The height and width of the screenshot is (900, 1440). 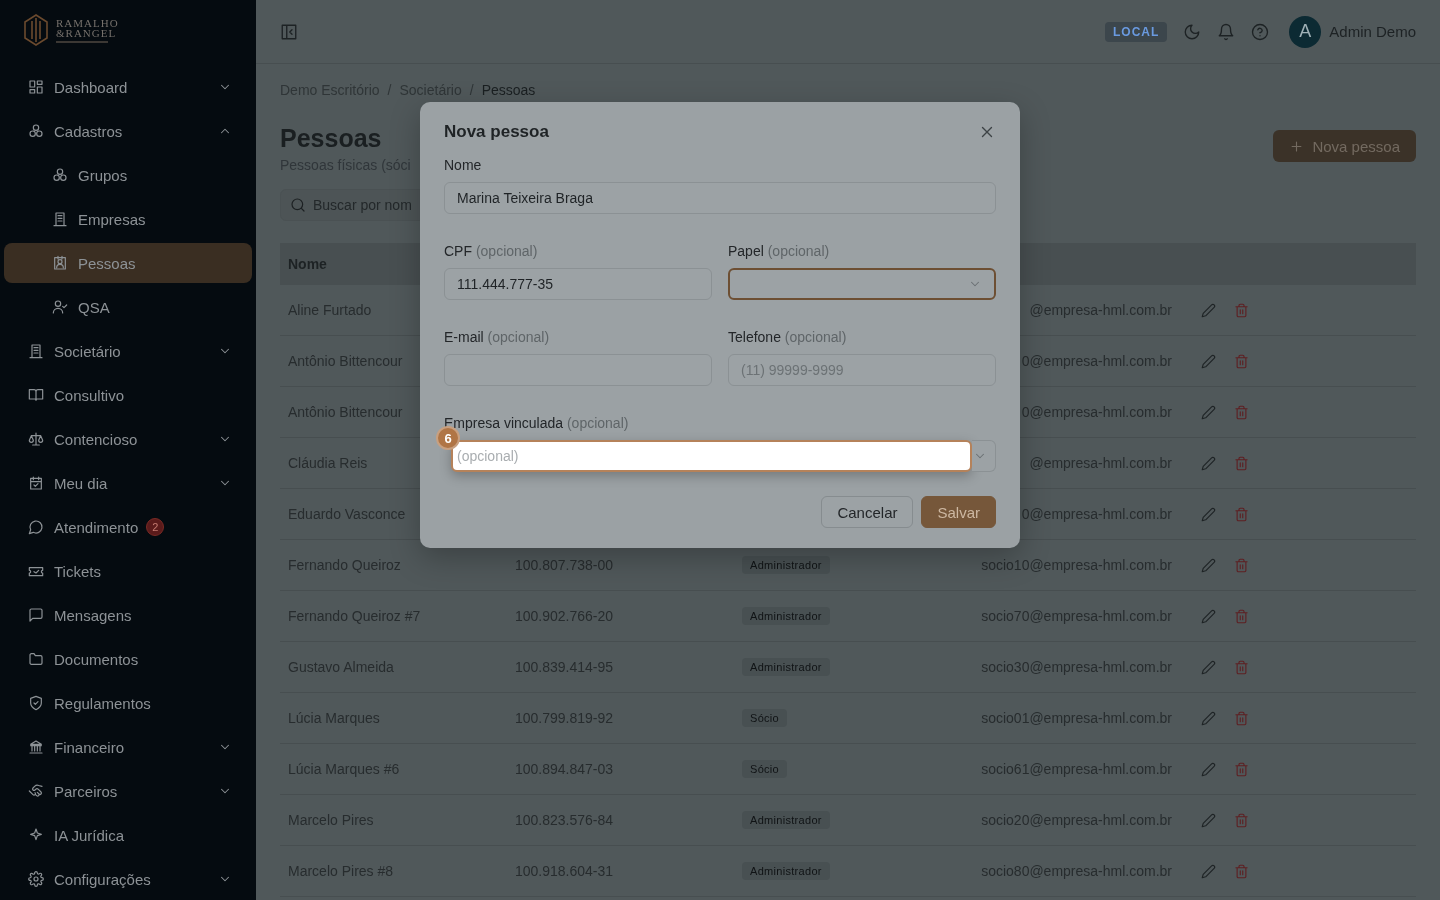 I want to click on chat-bubble-icon, so click(x=36, y=527).